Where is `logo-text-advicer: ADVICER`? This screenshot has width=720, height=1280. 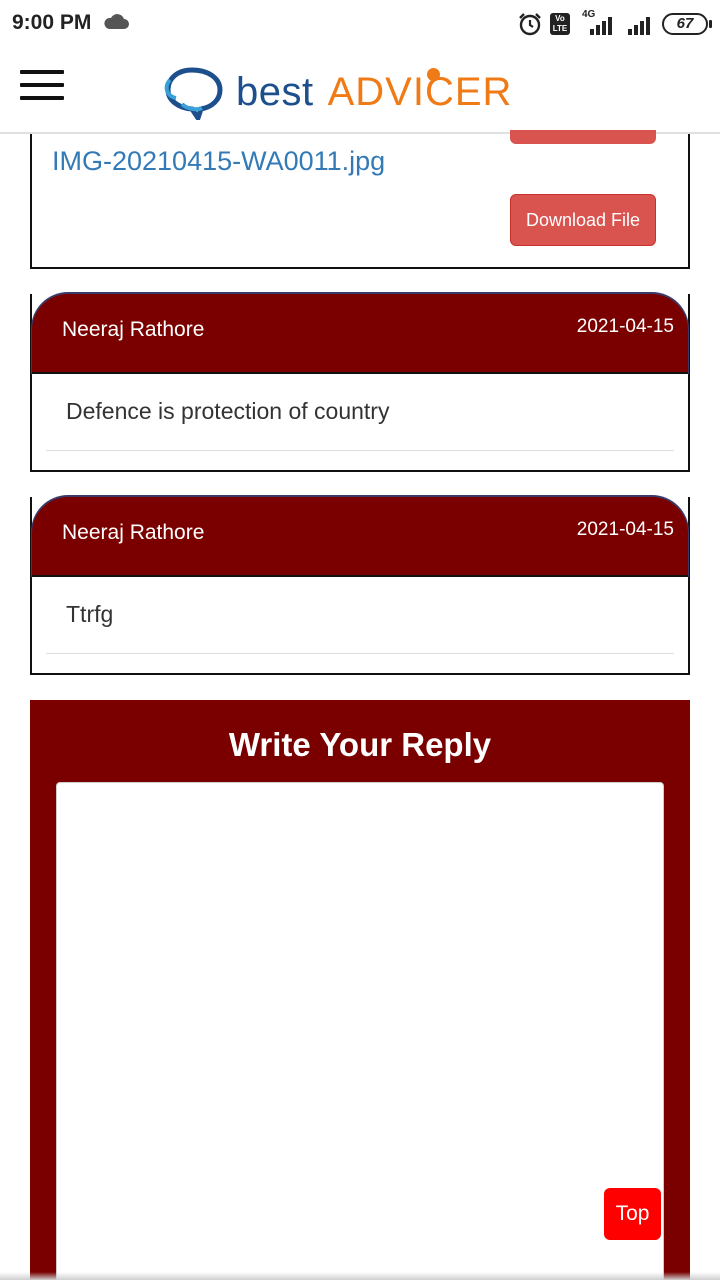 logo-text-advicer: ADVICER is located at coordinates (420, 91).